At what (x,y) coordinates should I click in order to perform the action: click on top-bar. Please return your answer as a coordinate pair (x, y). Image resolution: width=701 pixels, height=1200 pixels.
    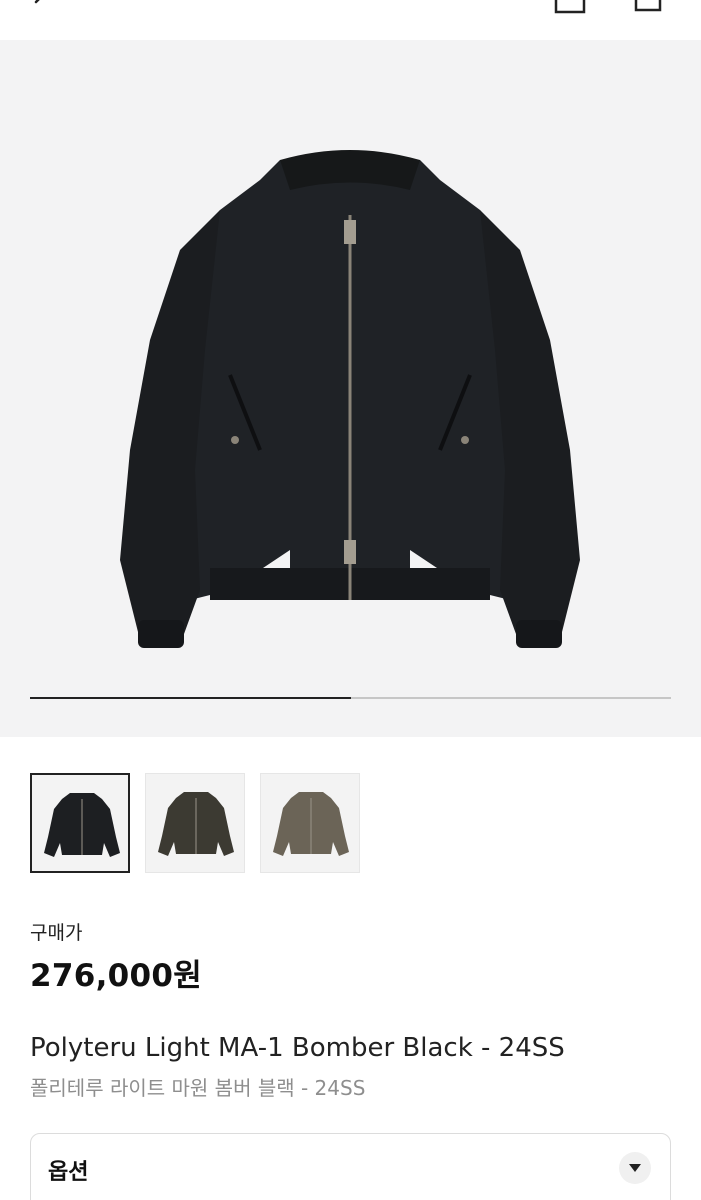
    Looking at the image, I should click on (350, 20).